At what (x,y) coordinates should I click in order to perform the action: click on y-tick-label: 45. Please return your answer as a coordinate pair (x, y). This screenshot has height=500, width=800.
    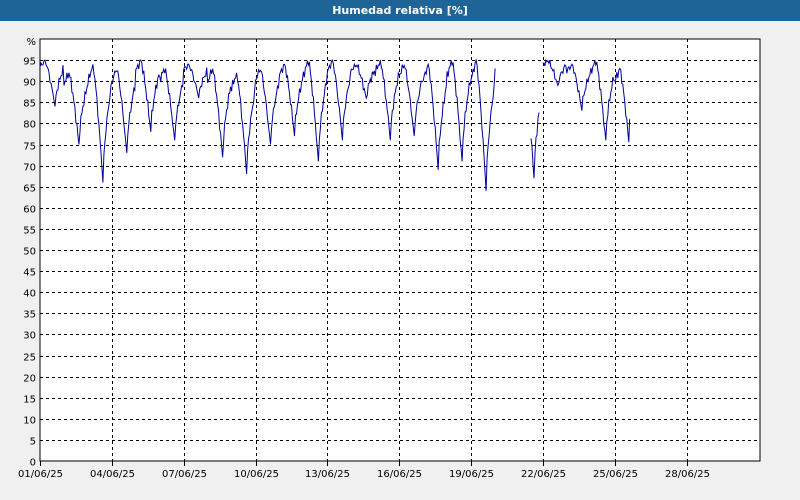
    Looking at the image, I should click on (29, 273).